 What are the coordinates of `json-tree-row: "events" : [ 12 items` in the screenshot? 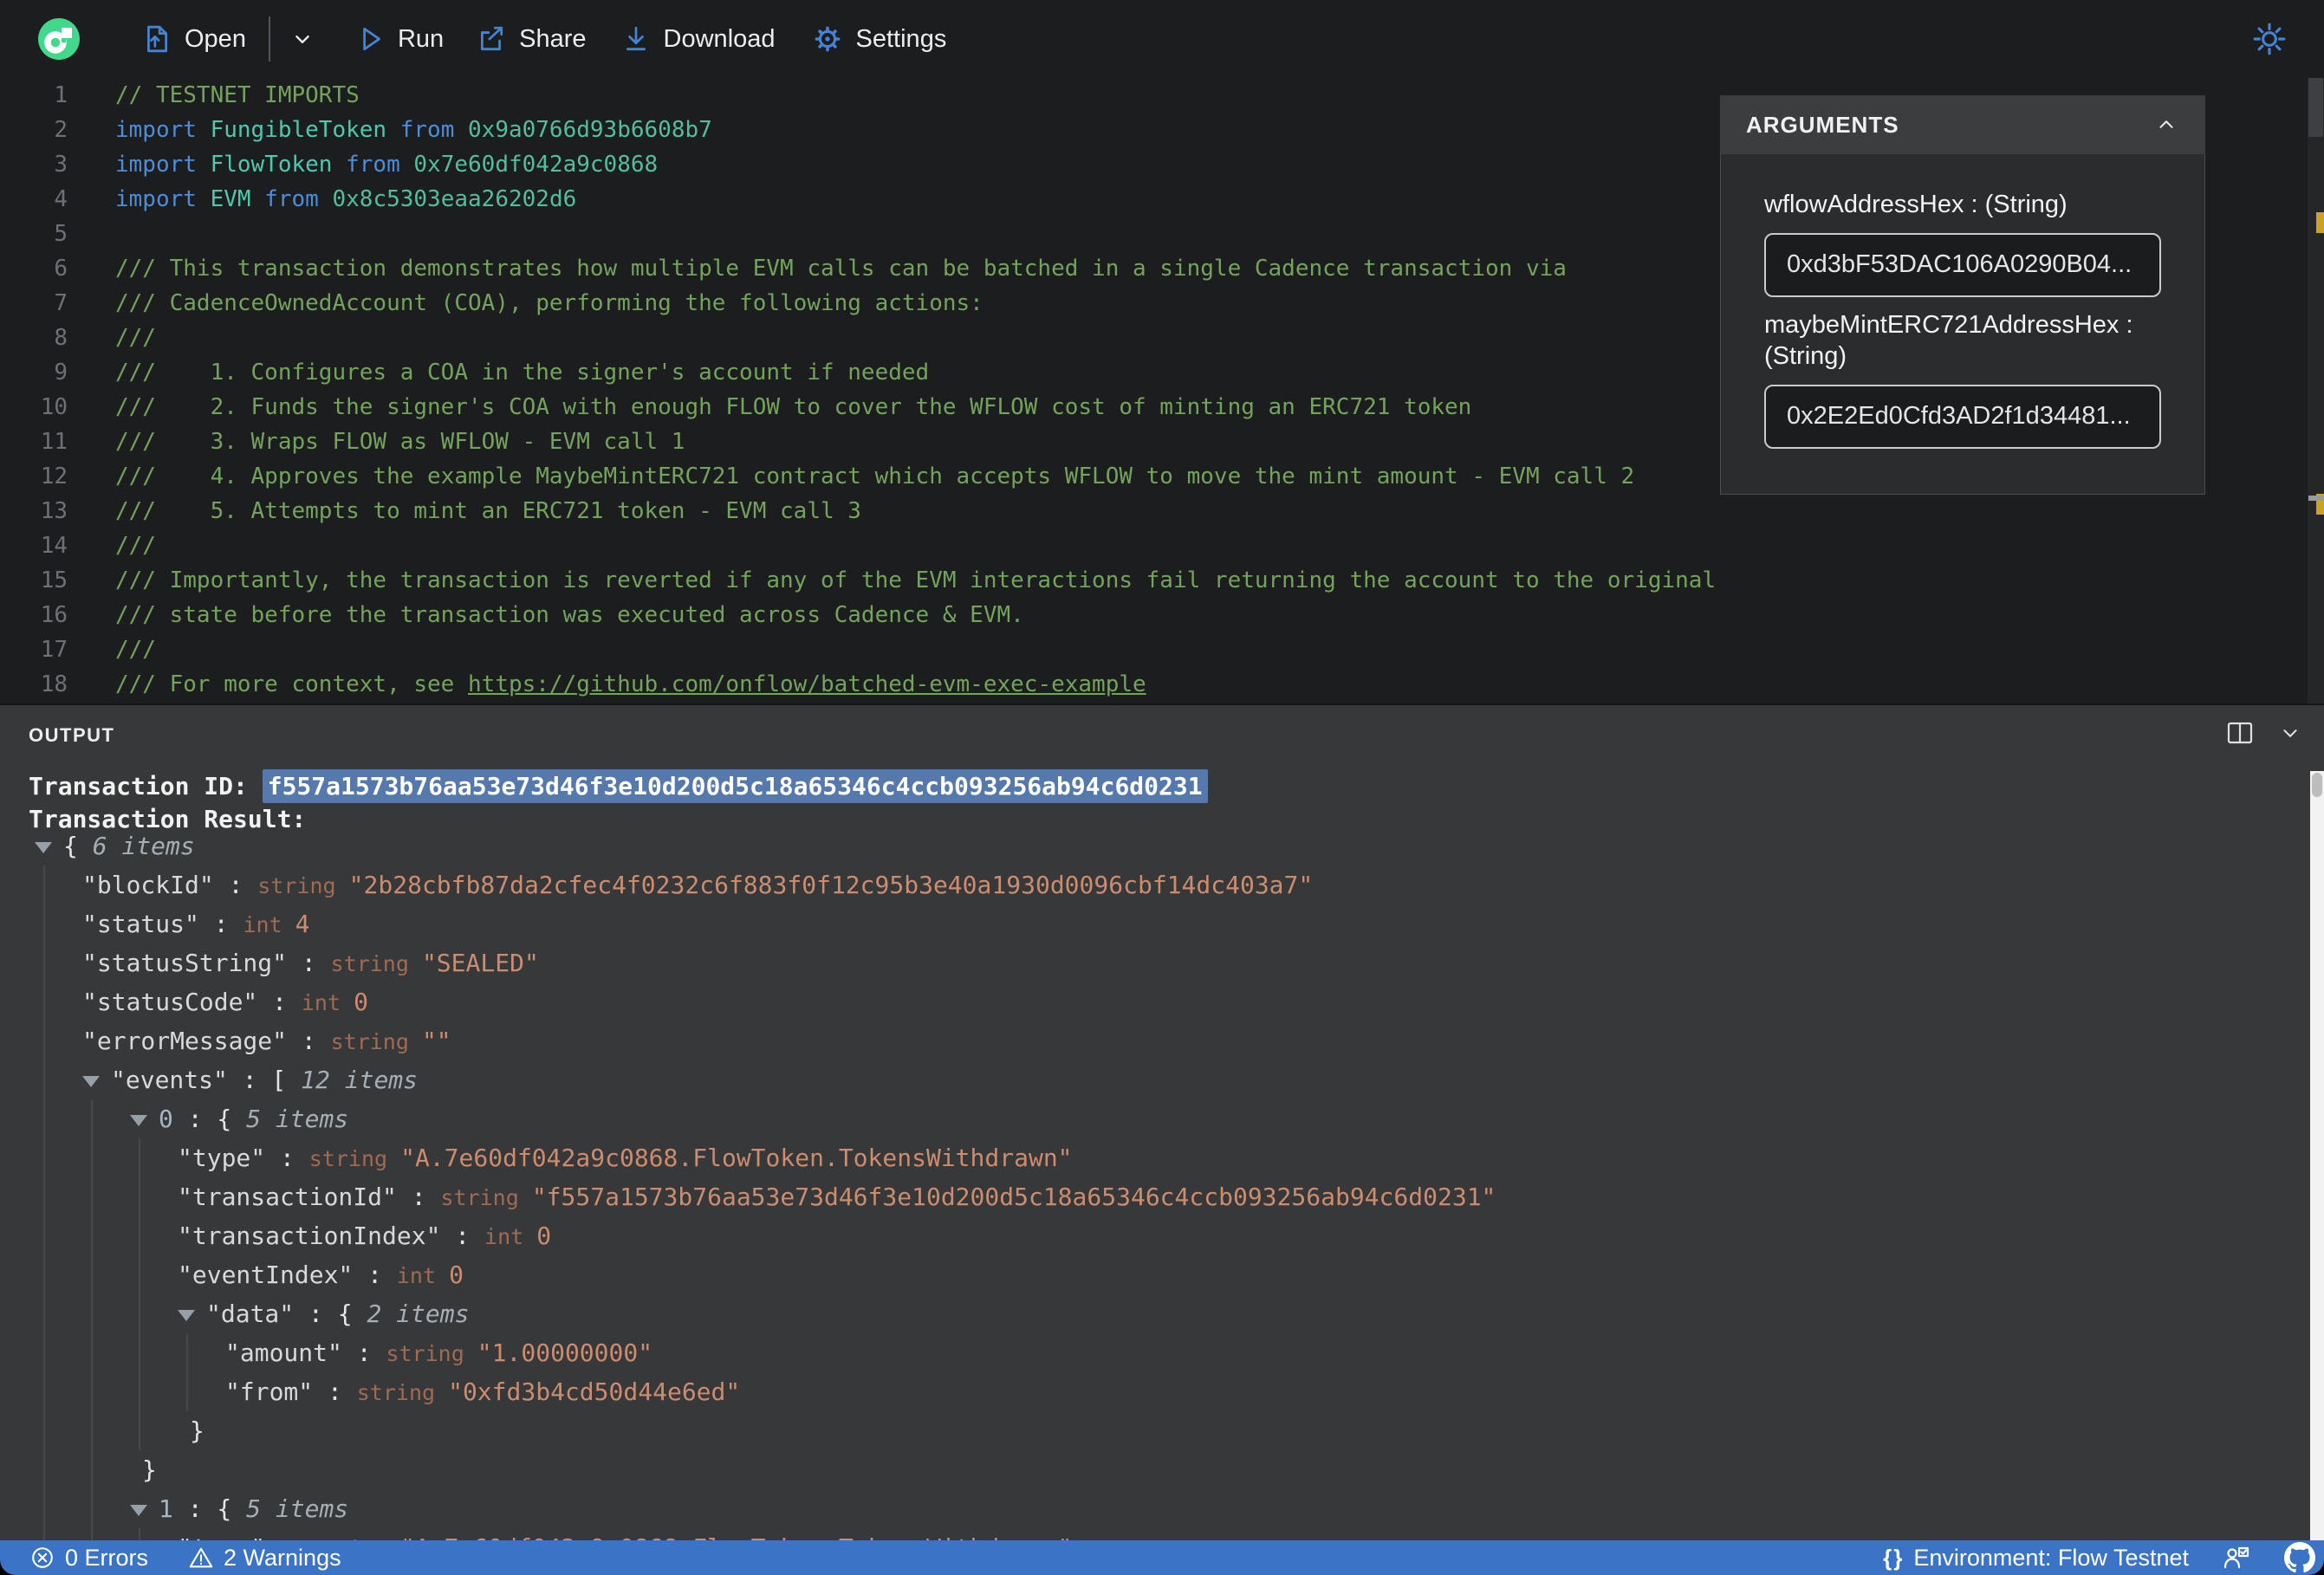 It's located at (1153, 1079).